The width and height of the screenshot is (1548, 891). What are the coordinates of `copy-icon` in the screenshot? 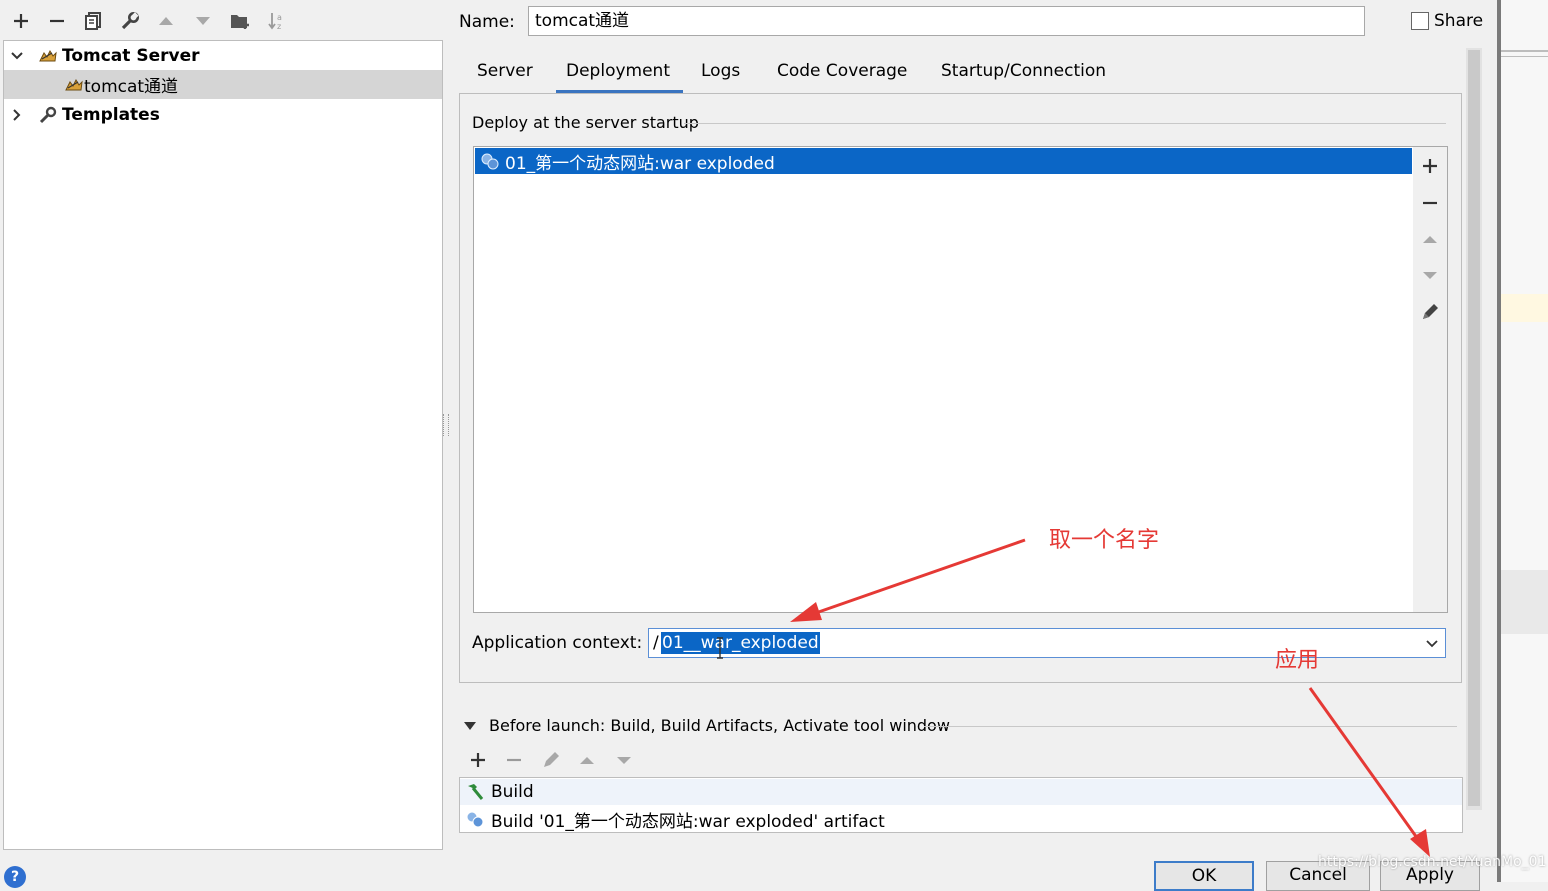 It's located at (93, 21).